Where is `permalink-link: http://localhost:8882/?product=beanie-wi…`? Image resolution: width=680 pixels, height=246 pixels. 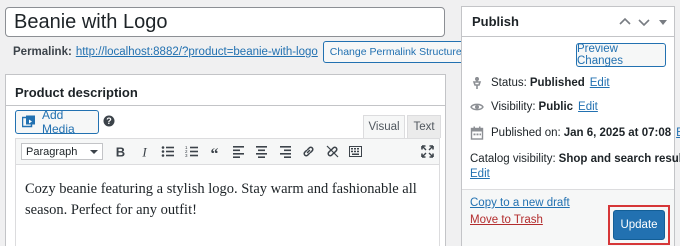 permalink-link: http://localhost:8882/?product=beanie-wi… is located at coordinates (197, 52).